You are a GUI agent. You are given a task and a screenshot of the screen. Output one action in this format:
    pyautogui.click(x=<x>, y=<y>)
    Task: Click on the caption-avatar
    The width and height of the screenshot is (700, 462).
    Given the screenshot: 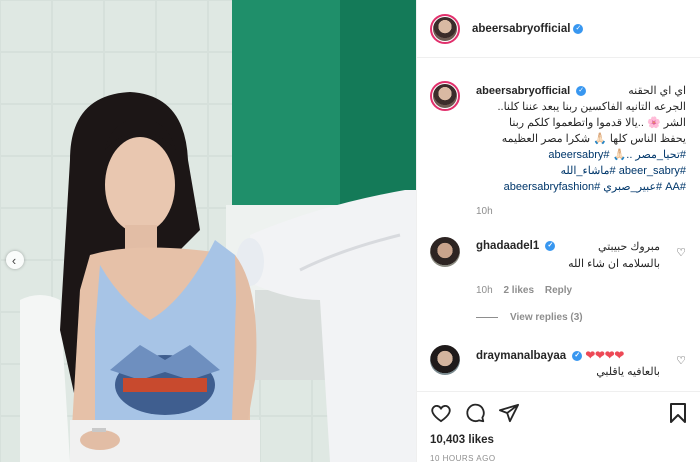 What is the action you would take?
    pyautogui.click(x=445, y=96)
    